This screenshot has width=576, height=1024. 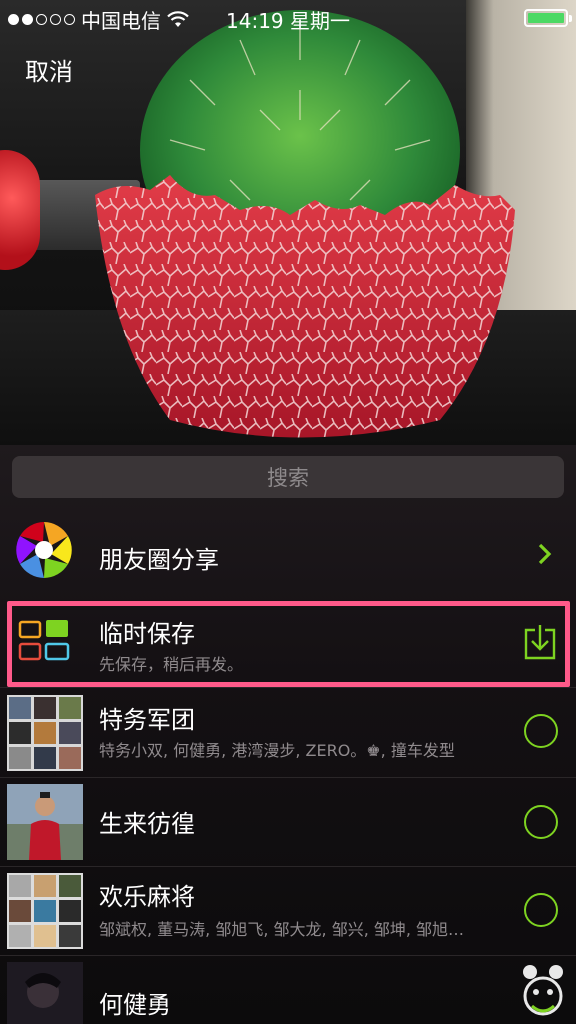 What do you see at coordinates (288, 21) in the screenshot?
I see `status-time: 14:19 星期一` at bounding box center [288, 21].